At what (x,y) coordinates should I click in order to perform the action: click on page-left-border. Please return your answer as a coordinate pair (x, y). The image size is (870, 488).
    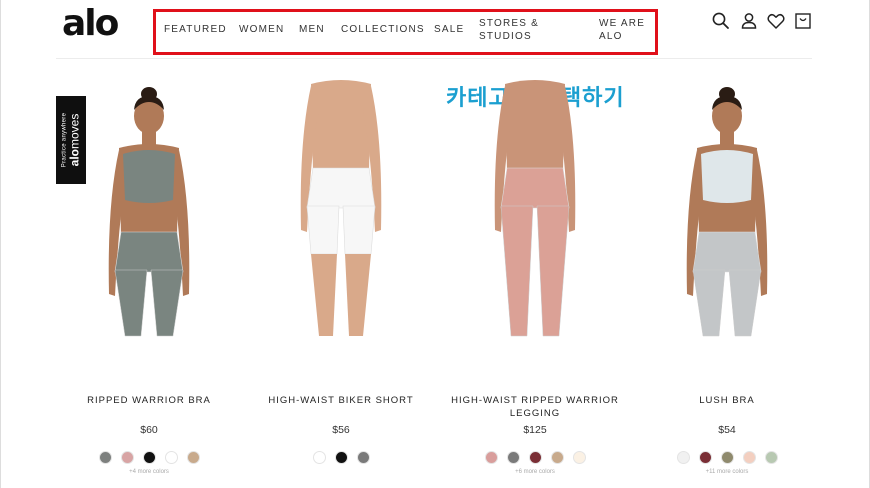
    Looking at the image, I should click on (0, 244).